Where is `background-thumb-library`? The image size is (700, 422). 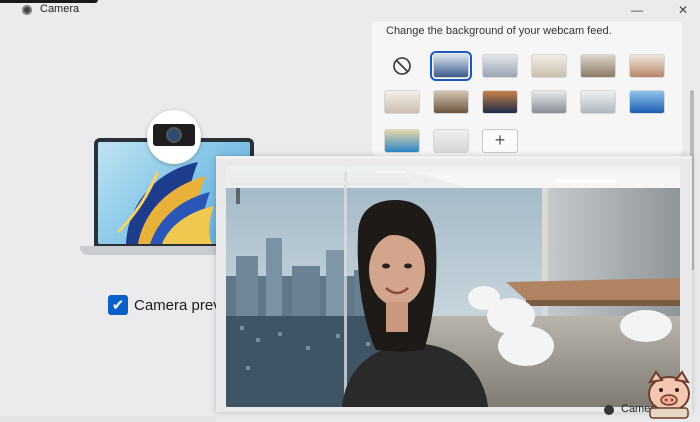
background-thumb-library is located at coordinates (451, 102).